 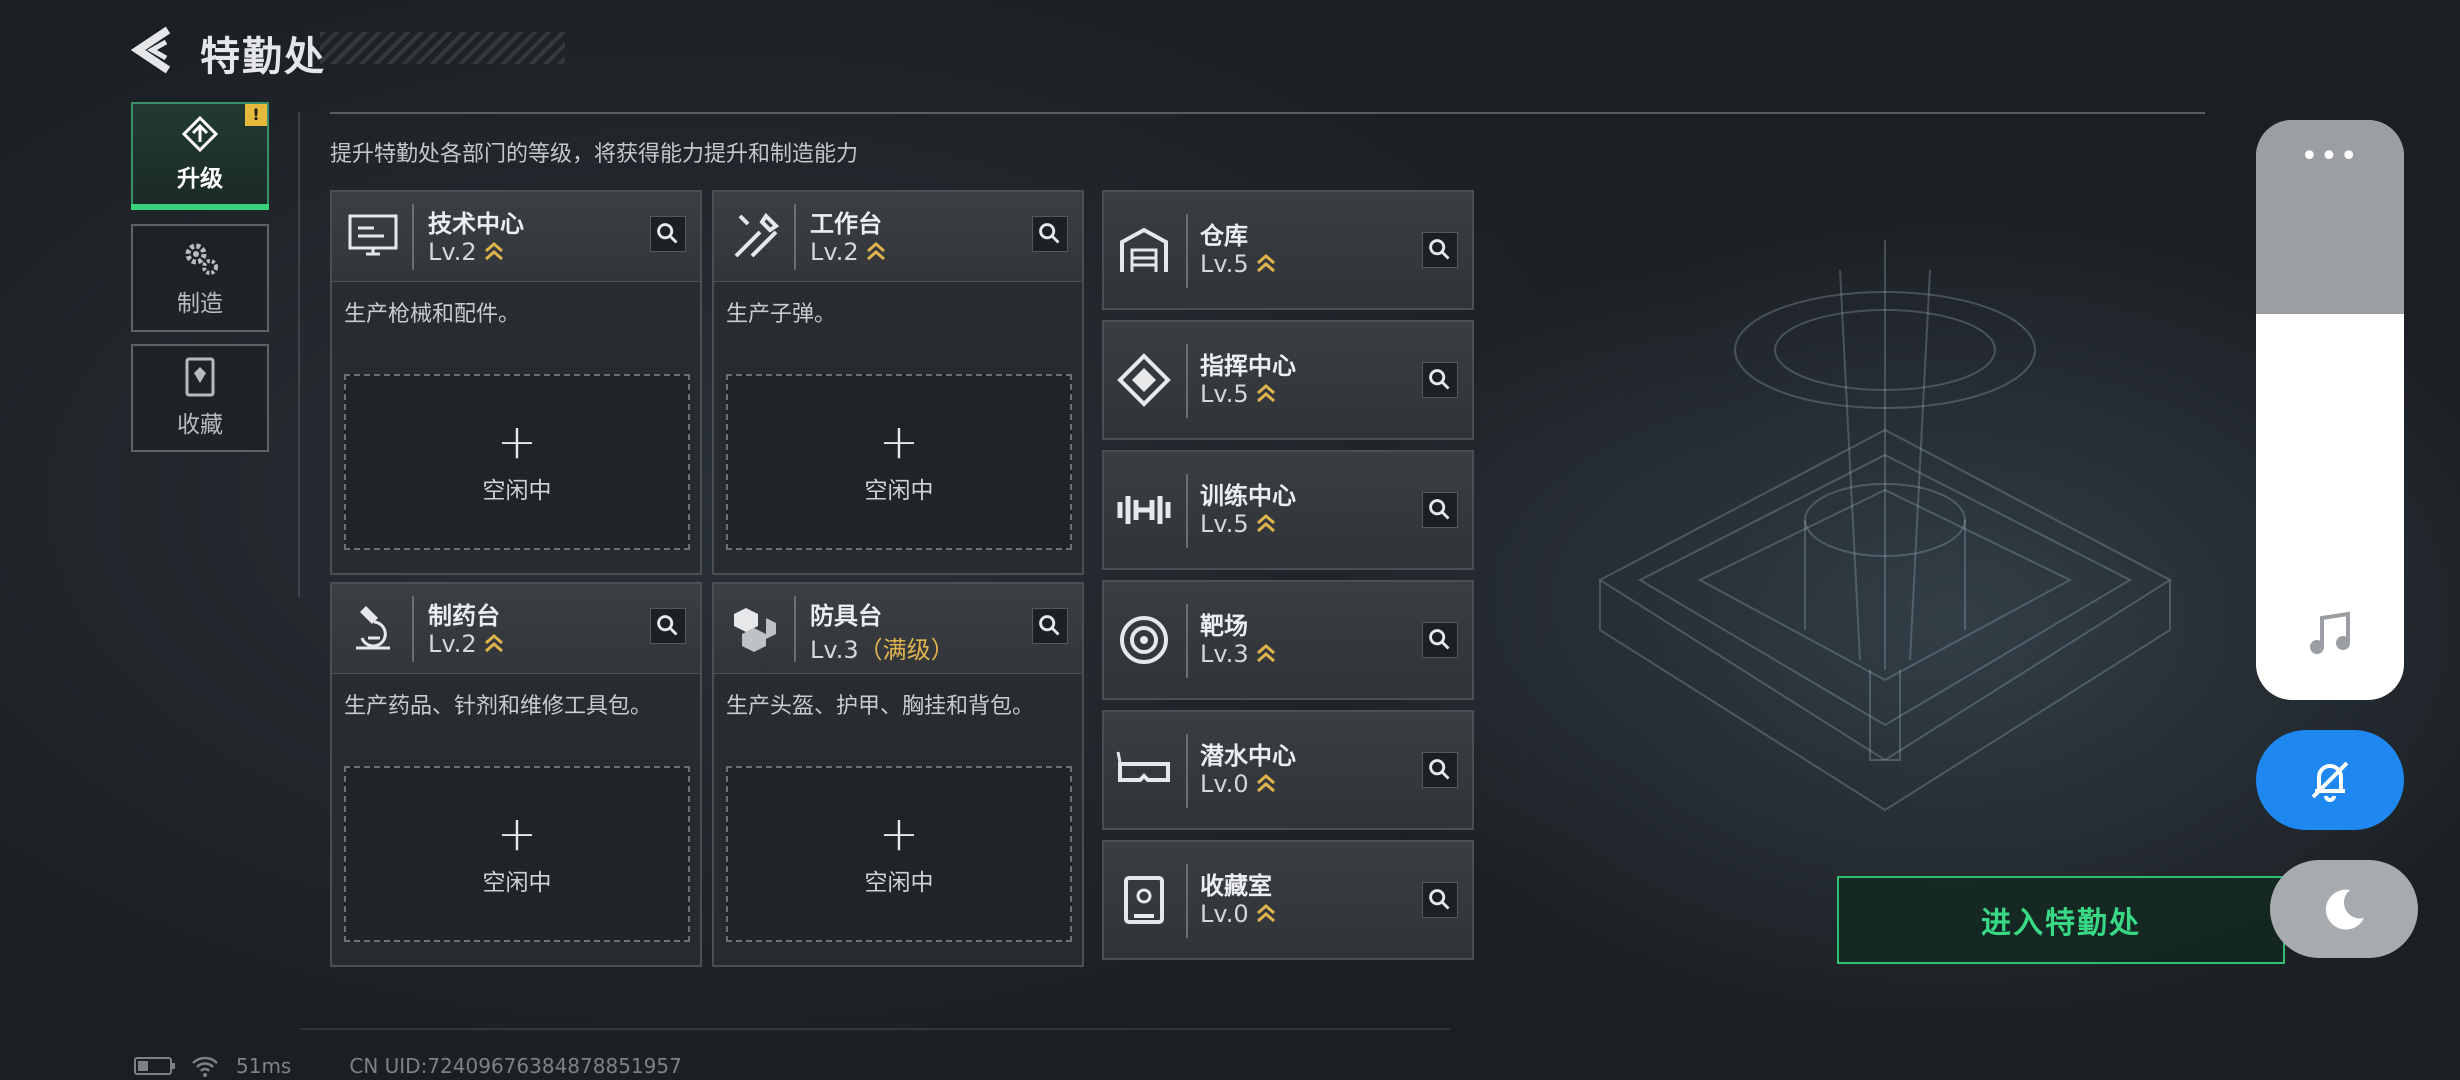 I want to click on facility-training-center: 训练中心 Lv.5, so click(x=1288, y=510).